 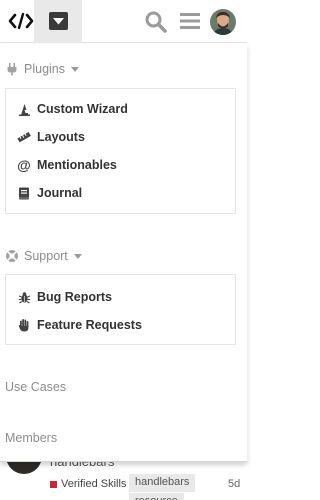 What do you see at coordinates (24, 109) in the screenshot?
I see `wizard-hat-icon` at bounding box center [24, 109].